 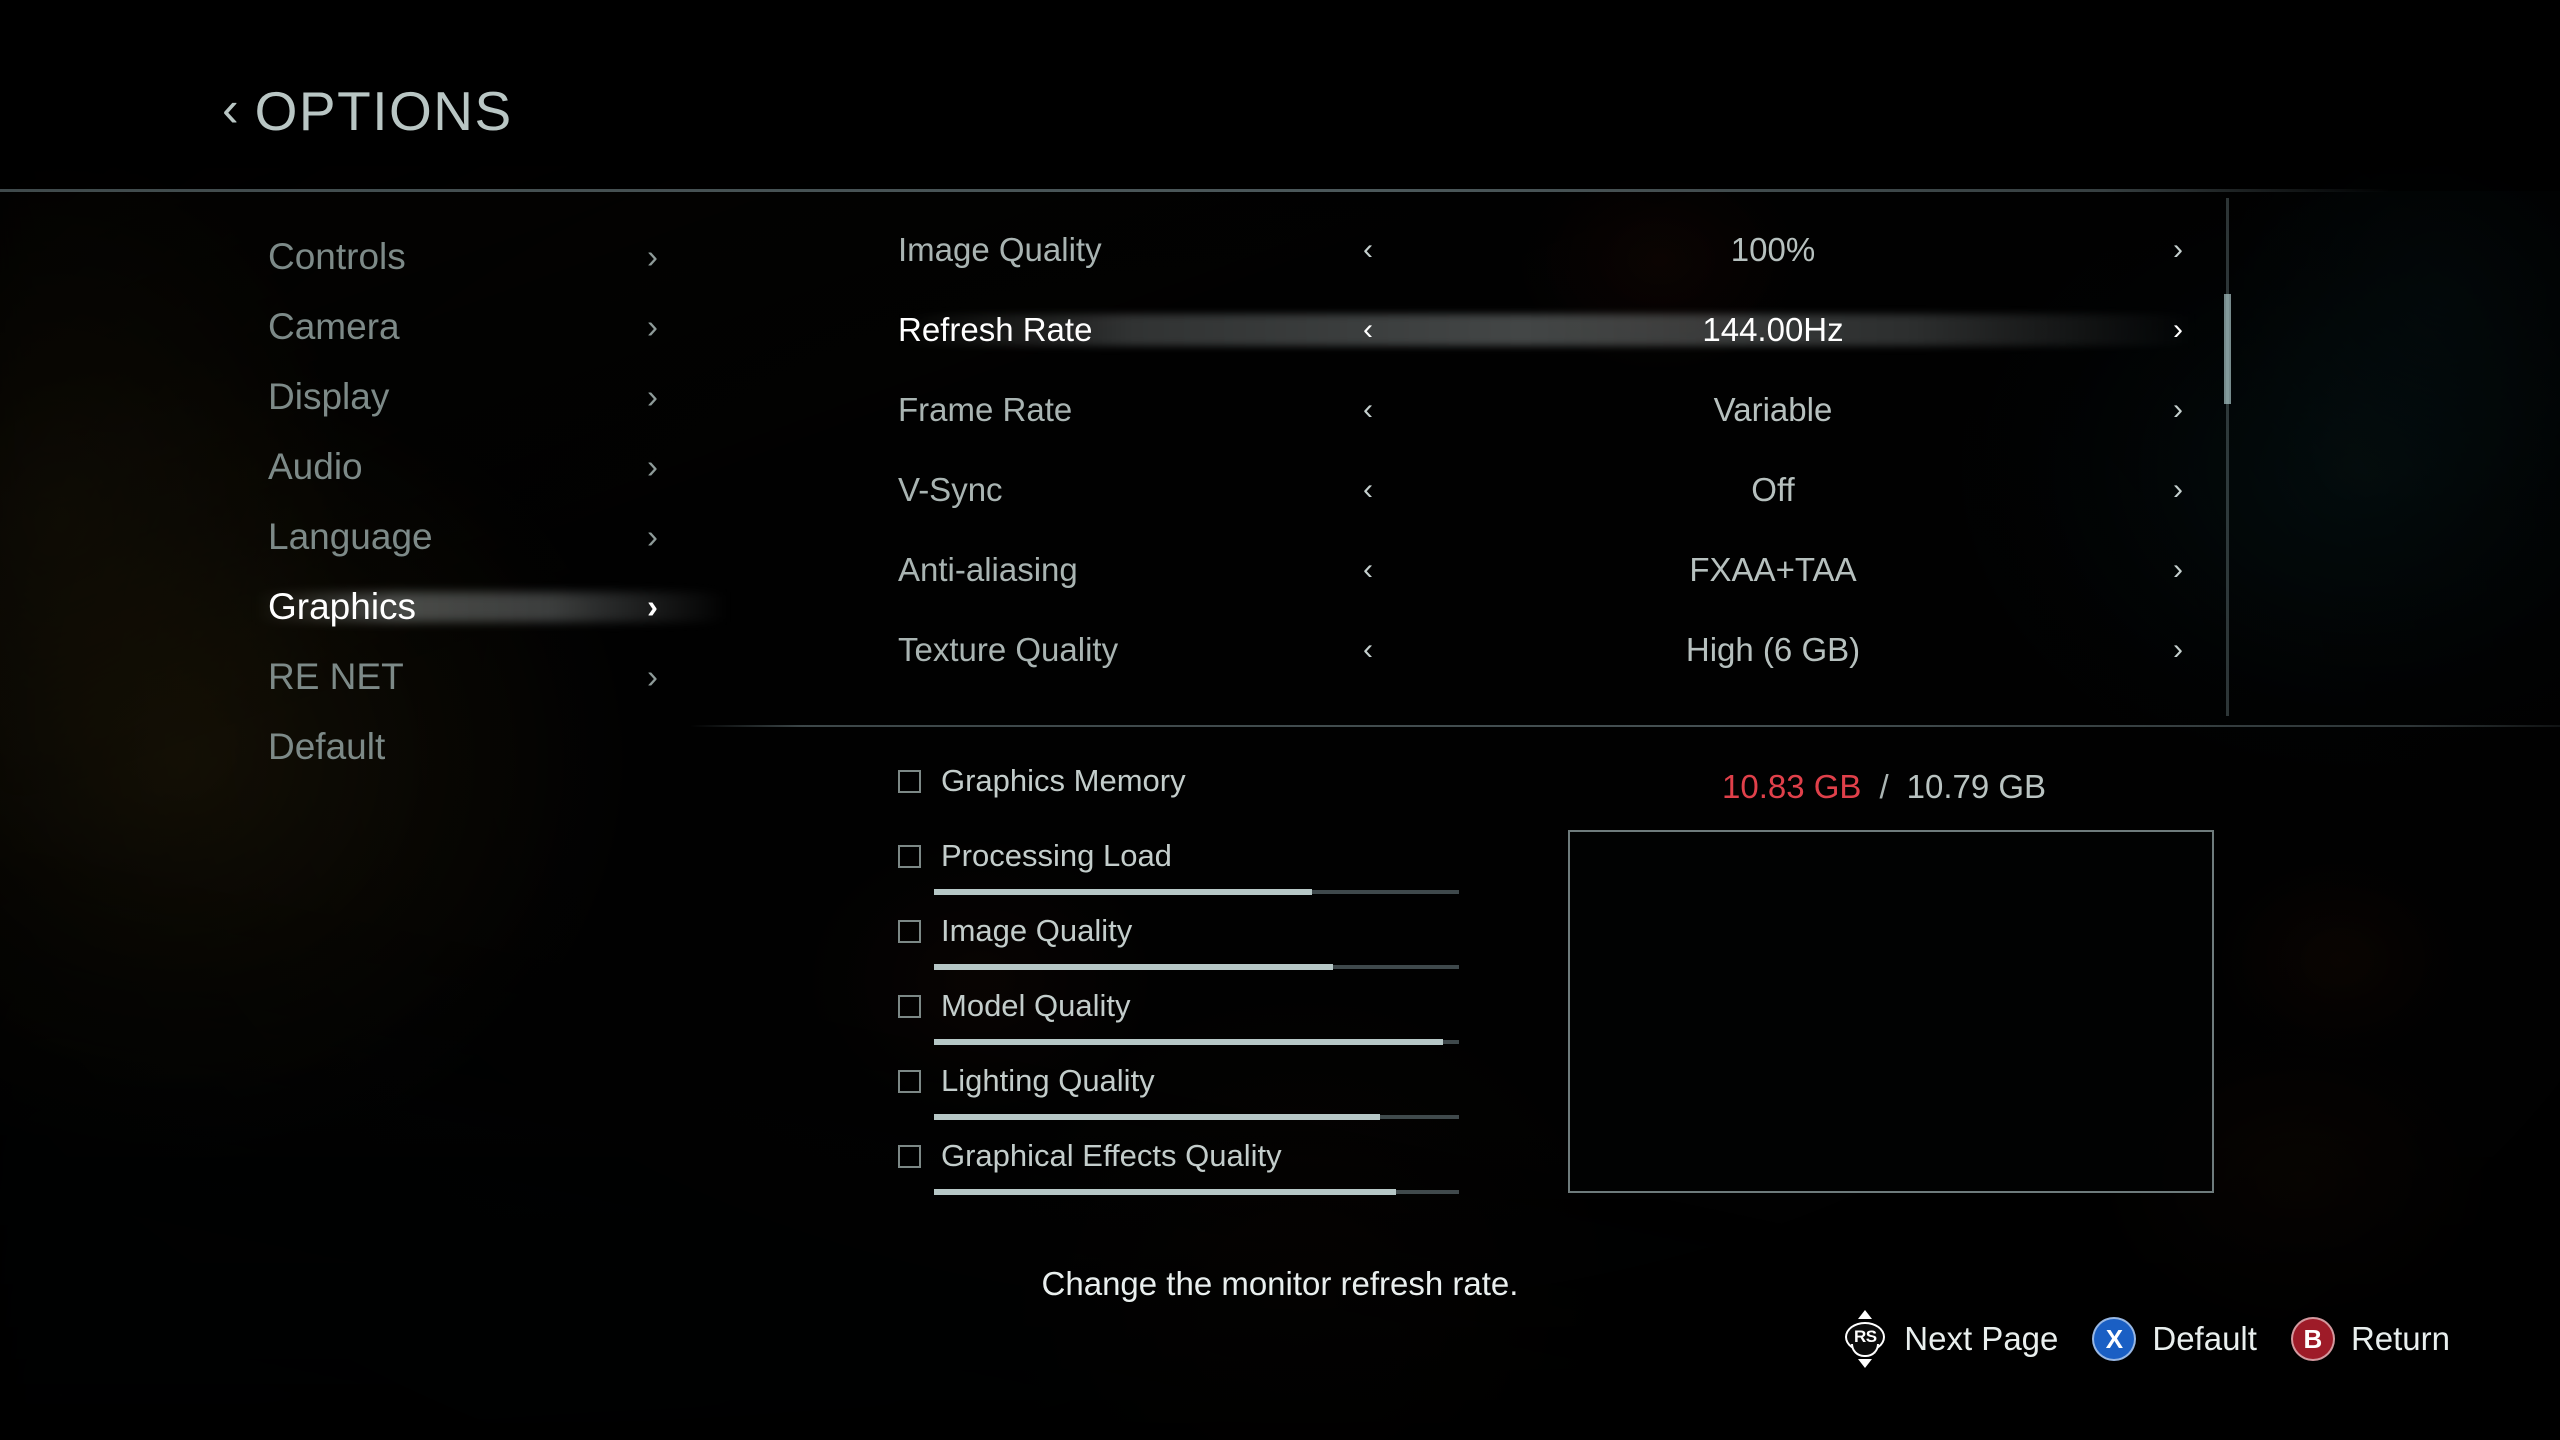 I want to click on sidebar-item-label: Language, so click(x=350, y=536).